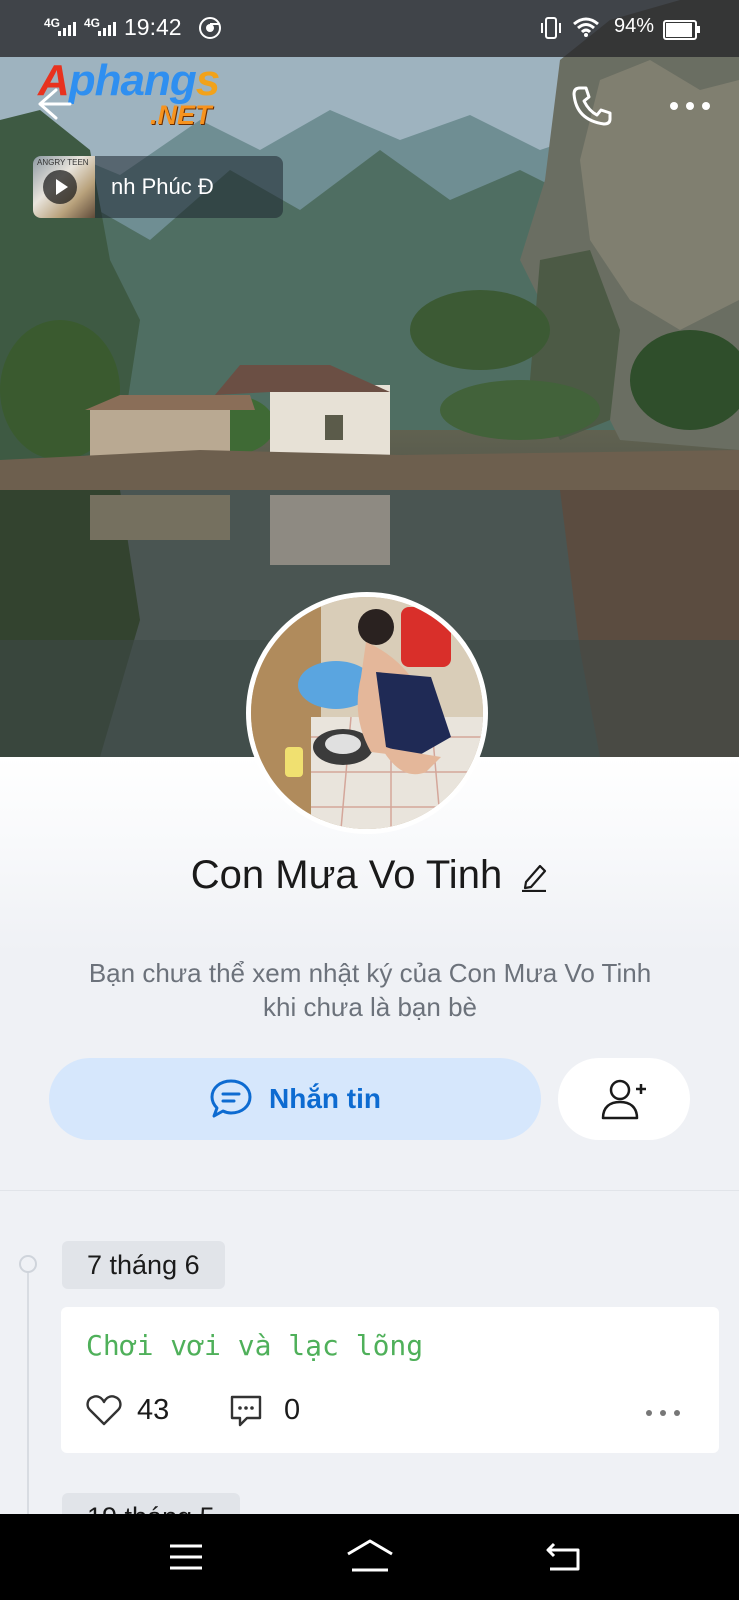 This screenshot has width=739, height=1600. I want to click on message-button: Nhắn tin, so click(295, 1099).